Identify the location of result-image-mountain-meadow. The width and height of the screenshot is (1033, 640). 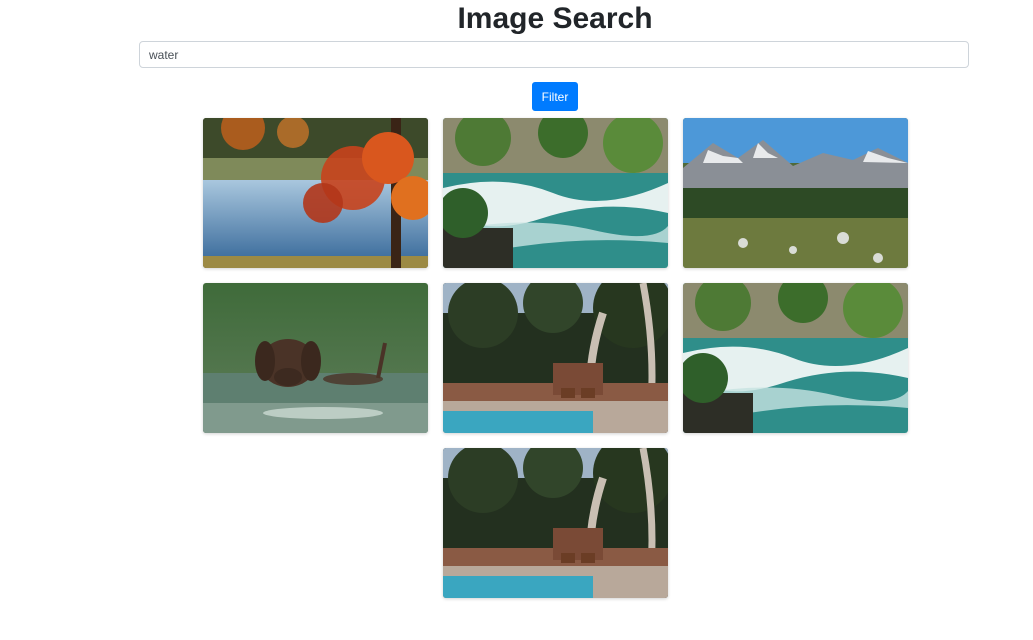
(795, 193).